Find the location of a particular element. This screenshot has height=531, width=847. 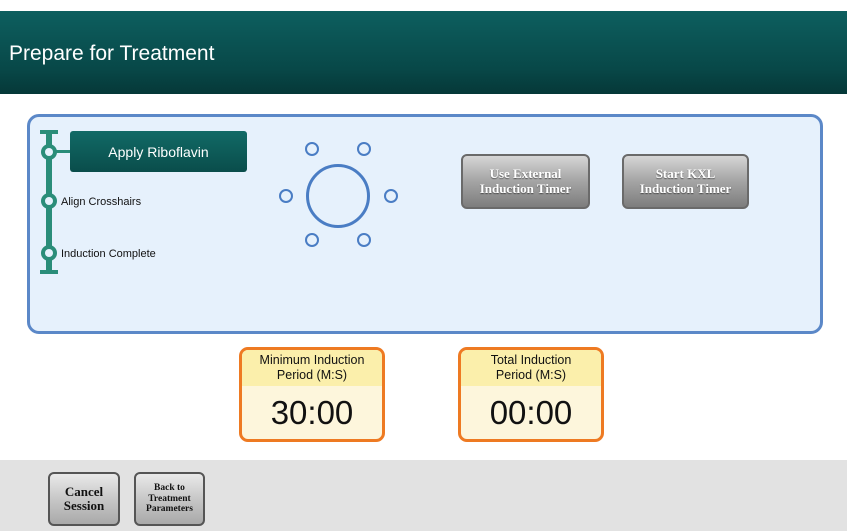

total-induction-timer-value: 00:00 is located at coordinates (531, 412).